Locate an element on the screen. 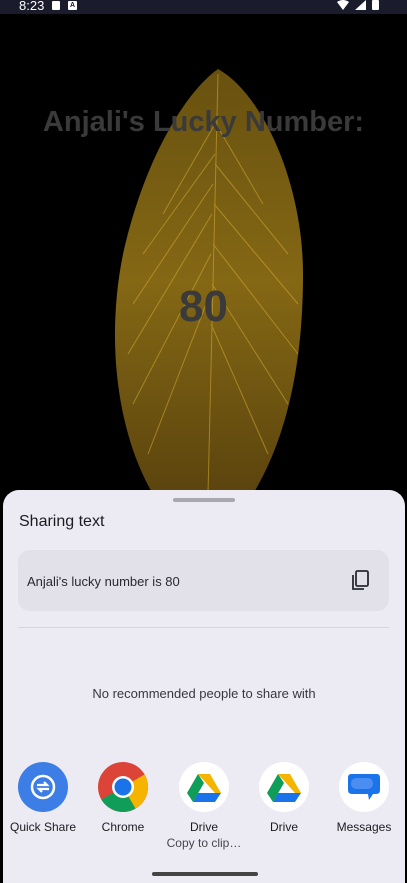 This screenshot has width=407, height=883. chrome-icon is located at coordinates (123, 787).